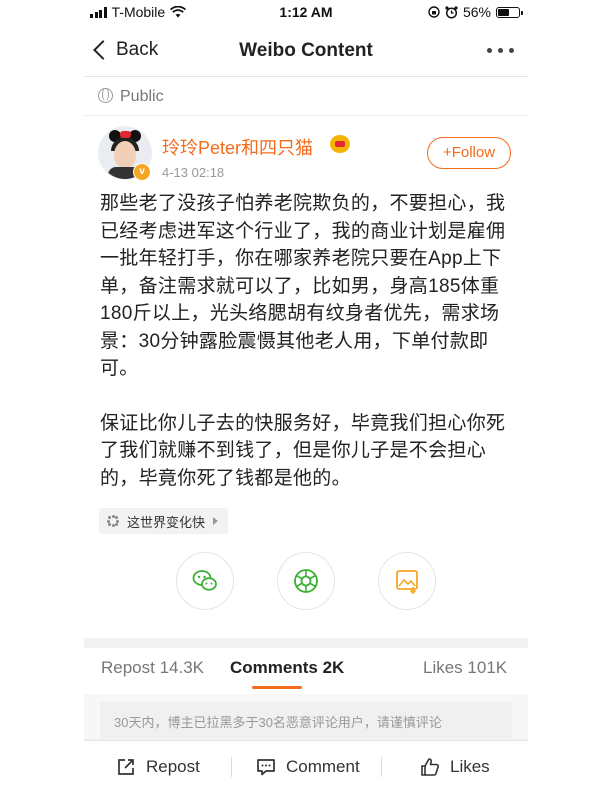  Describe the element at coordinates (509, 12) in the screenshot. I see `battery-icon` at that location.